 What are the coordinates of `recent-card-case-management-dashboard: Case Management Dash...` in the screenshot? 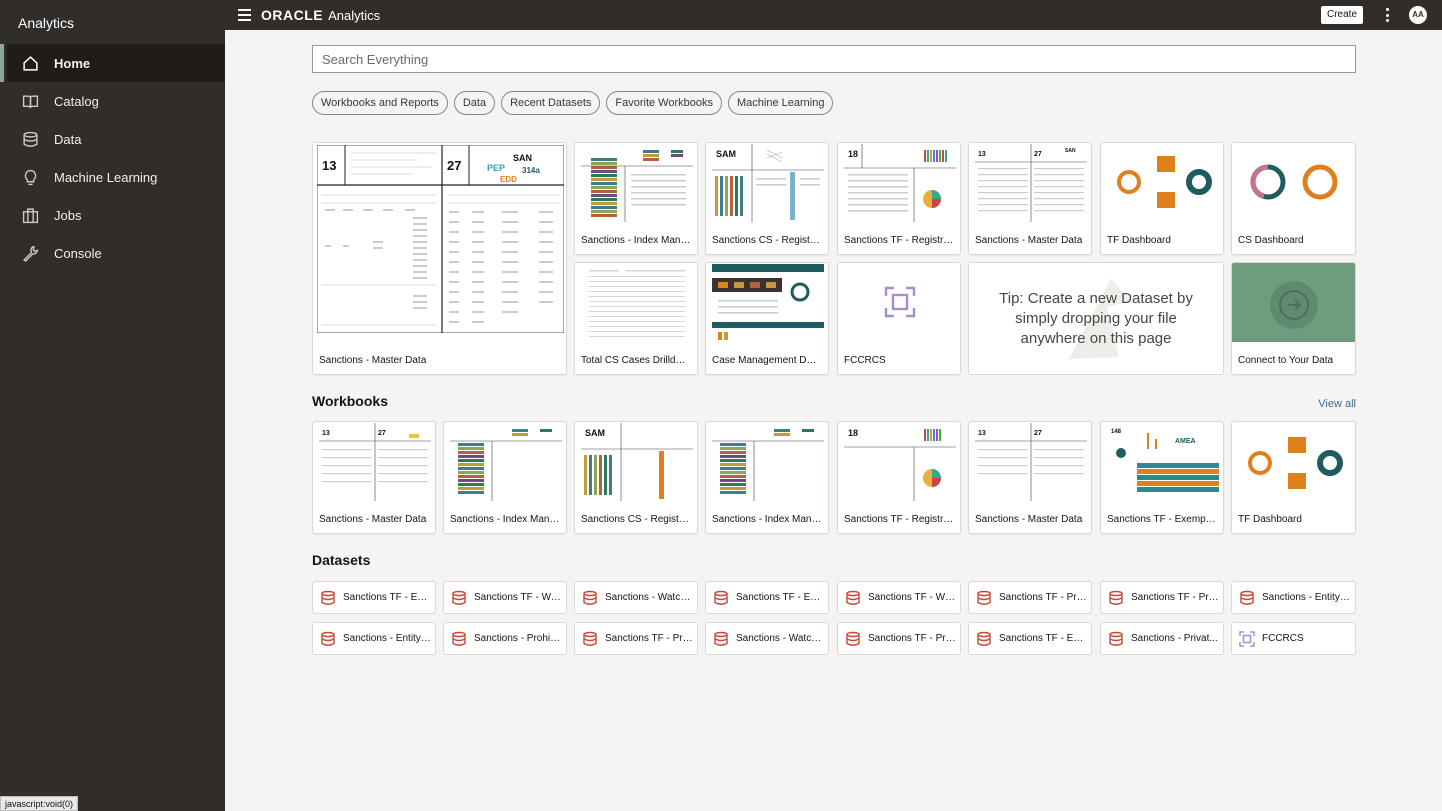 It's located at (767, 318).